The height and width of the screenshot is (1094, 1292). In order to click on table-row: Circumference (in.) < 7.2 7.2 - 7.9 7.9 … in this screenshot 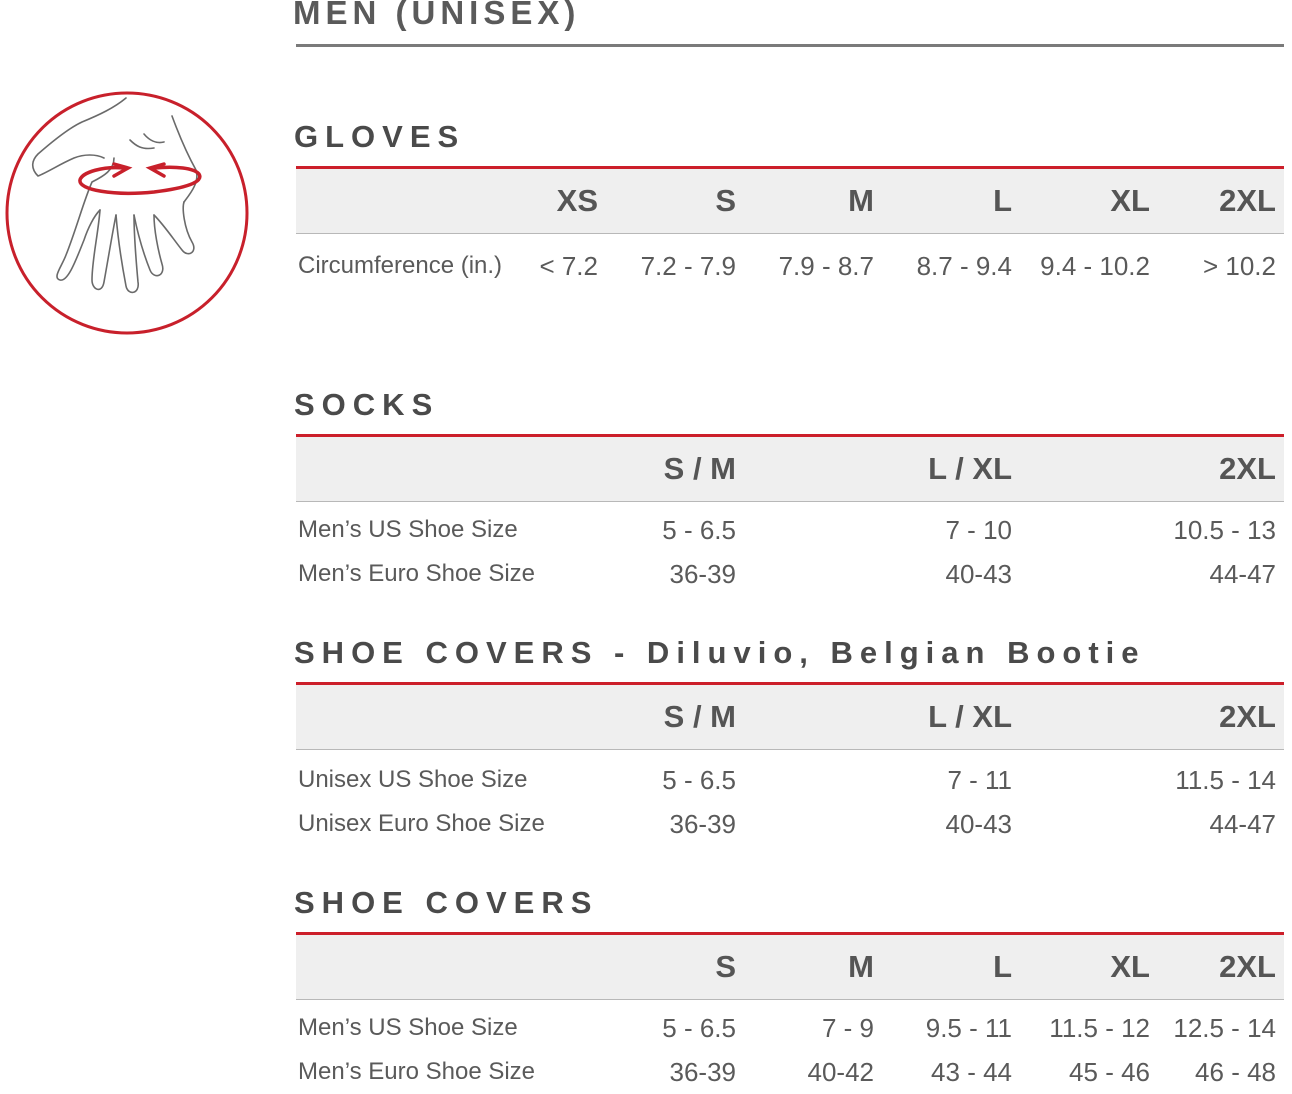, I will do `click(790, 266)`.